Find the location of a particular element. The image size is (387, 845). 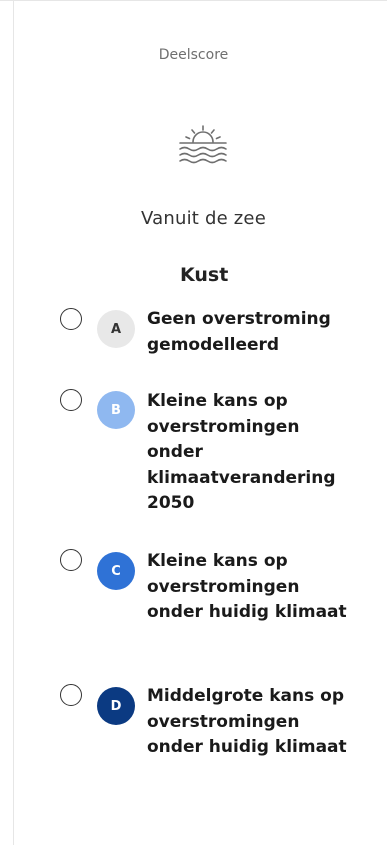

panel-divider is located at coordinates (13, 422).